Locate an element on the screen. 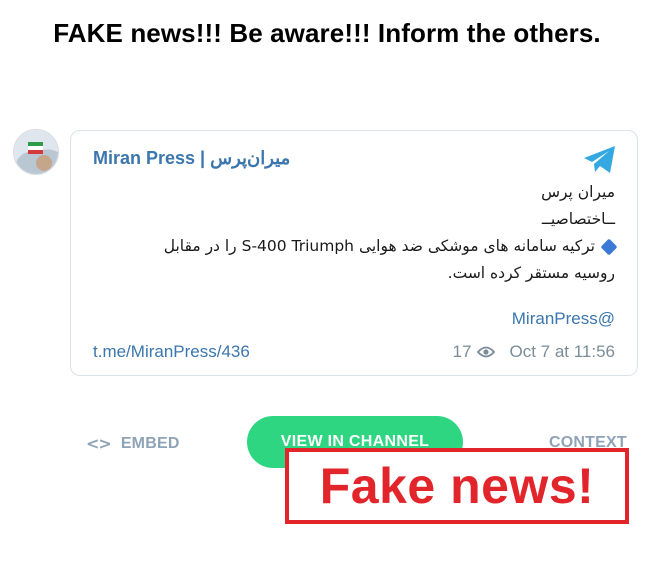 This screenshot has height=562, width=654. embed-label: EMBED is located at coordinates (150, 443).